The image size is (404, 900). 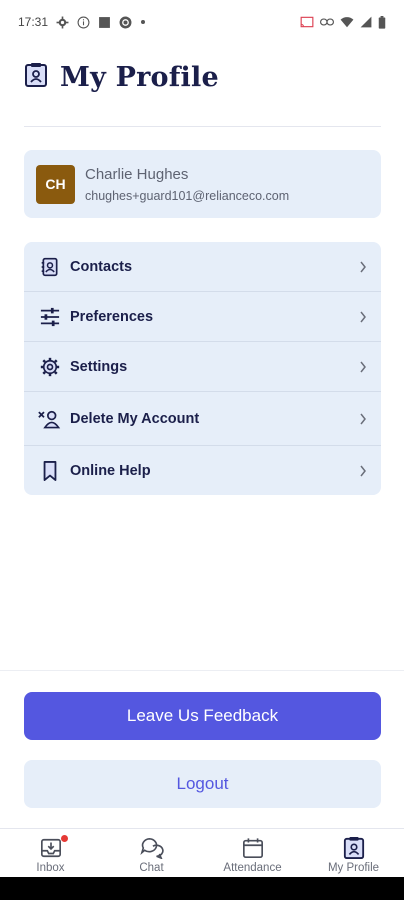 What do you see at coordinates (50, 367) in the screenshot?
I see `gear-icon` at bounding box center [50, 367].